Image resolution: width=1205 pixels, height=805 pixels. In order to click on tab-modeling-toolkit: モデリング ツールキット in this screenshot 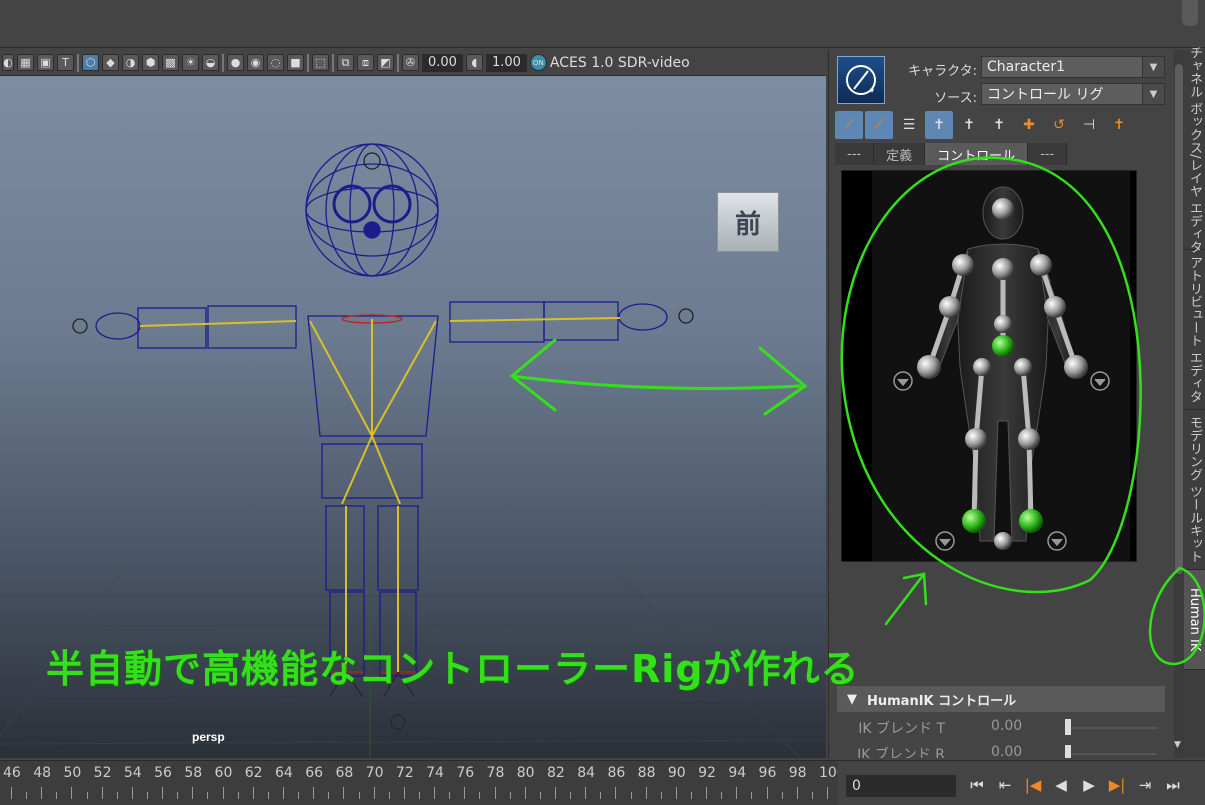, I will do `click(1194, 490)`.